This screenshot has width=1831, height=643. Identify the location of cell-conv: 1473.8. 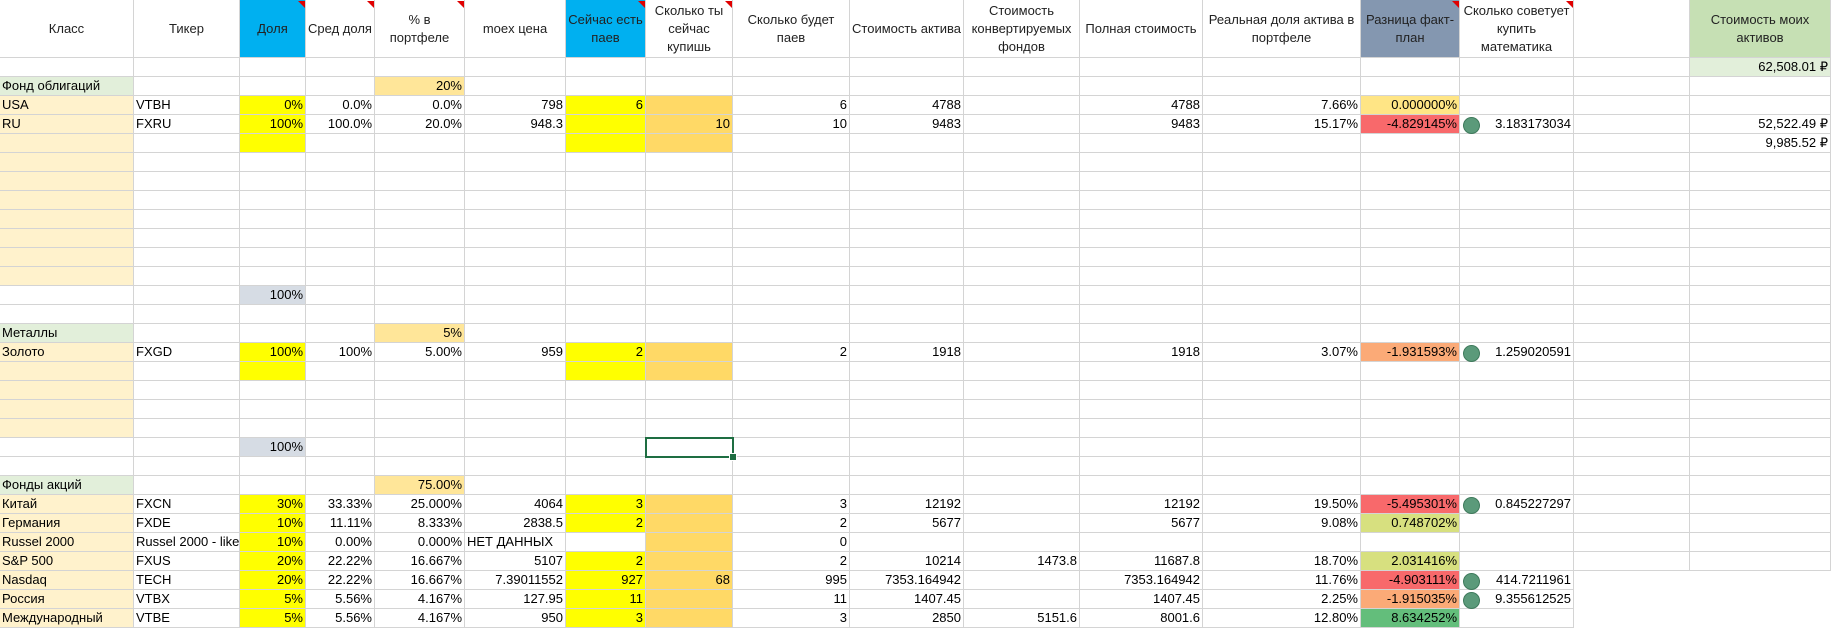
(1022, 561).